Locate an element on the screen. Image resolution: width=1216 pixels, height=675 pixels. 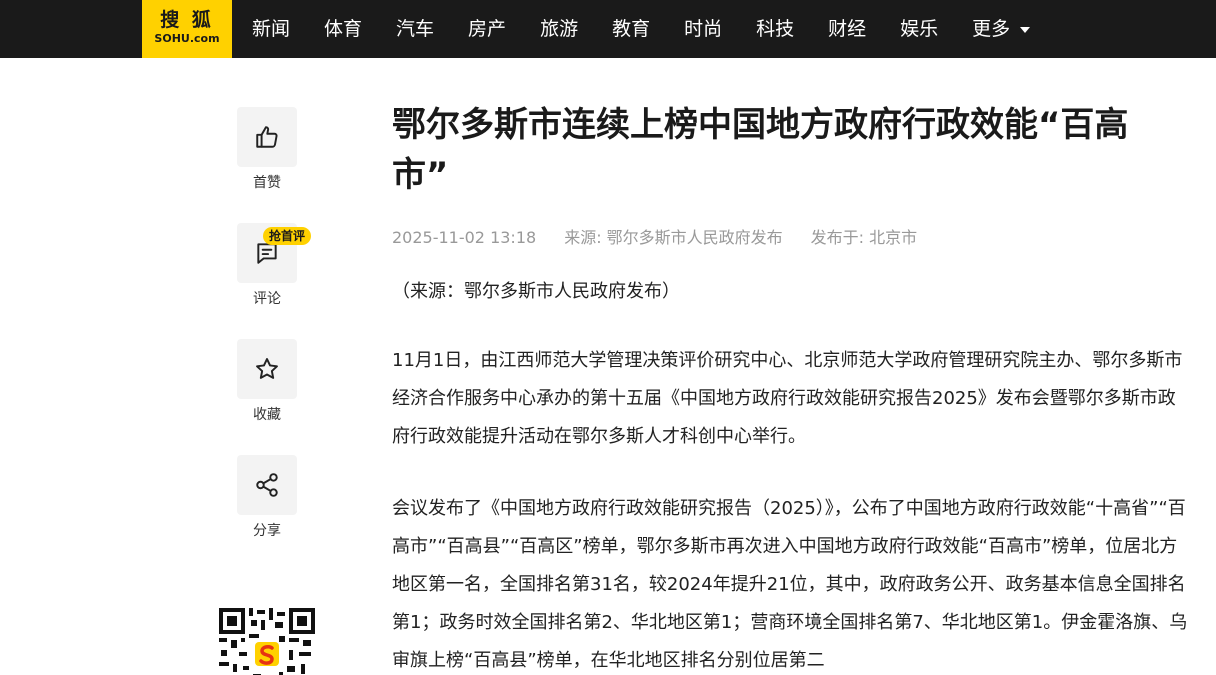
nav-item-realestate: 房产 is located at coordinates (487, 29).